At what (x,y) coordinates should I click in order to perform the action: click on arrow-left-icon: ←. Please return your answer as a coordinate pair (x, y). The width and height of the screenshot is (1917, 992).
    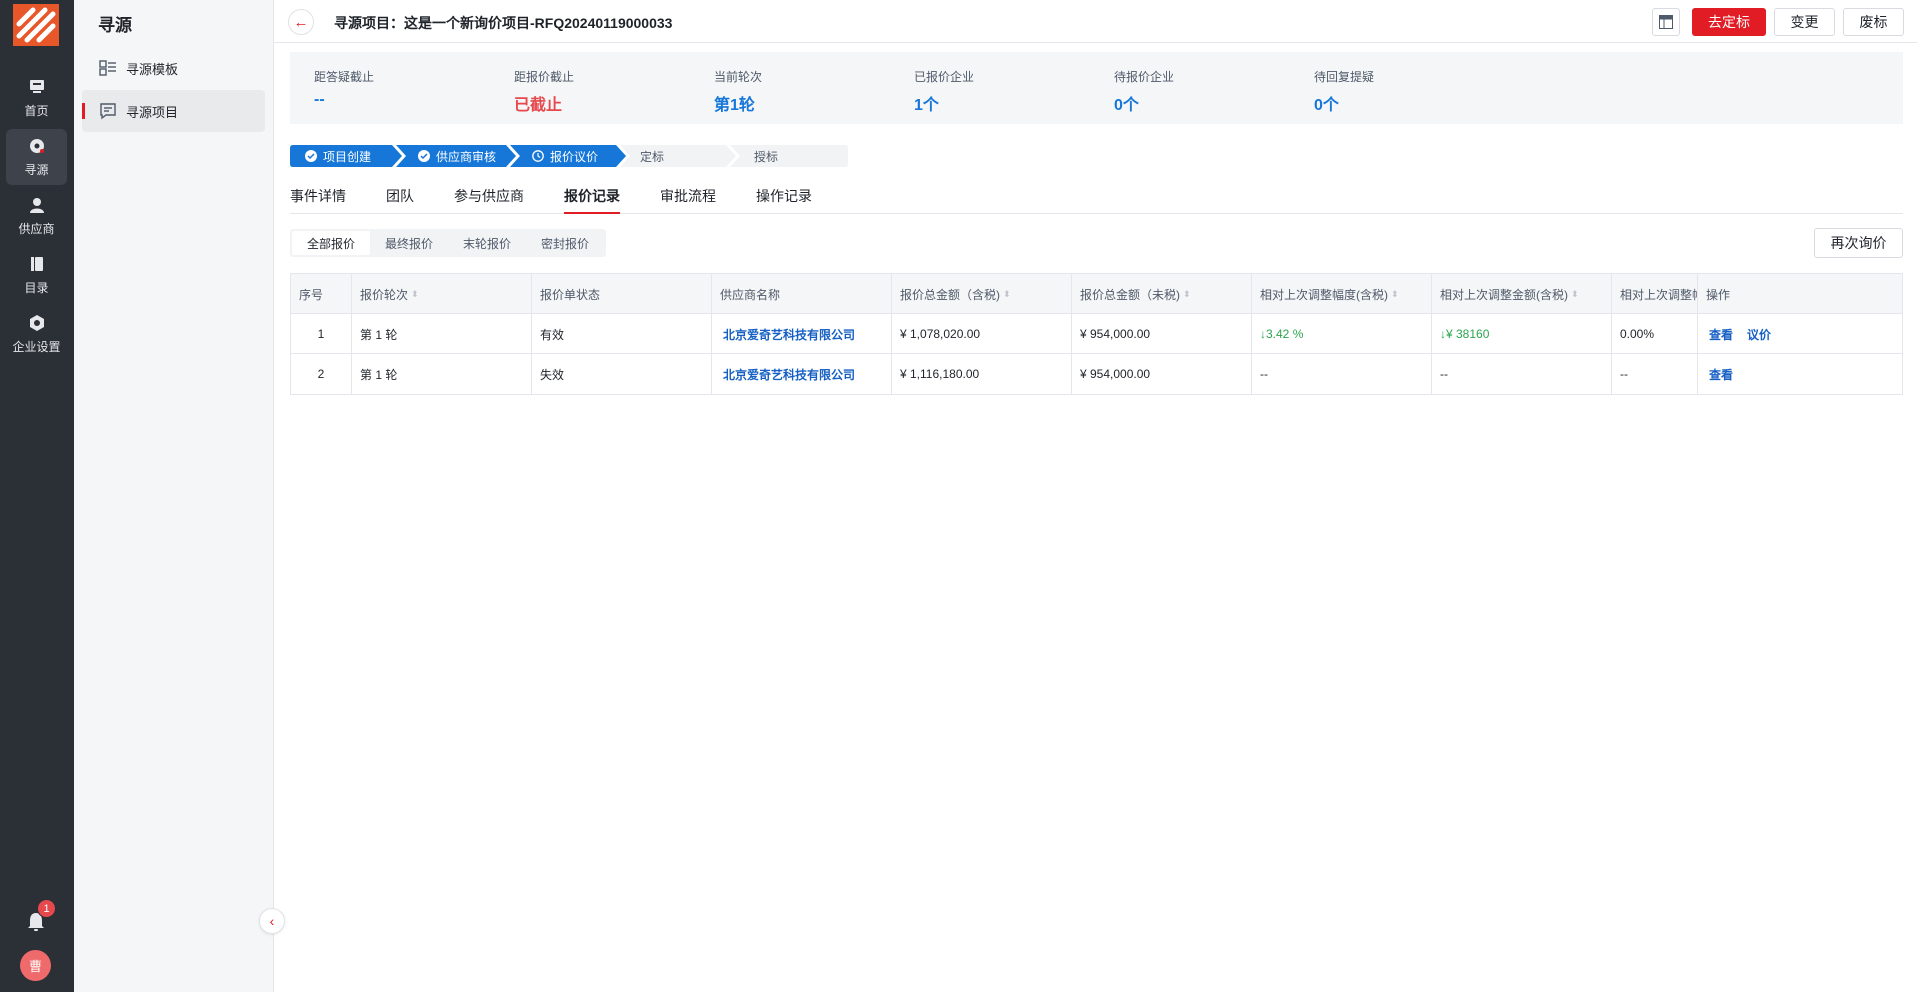
    Looking at the image, I should click on (301, 22).